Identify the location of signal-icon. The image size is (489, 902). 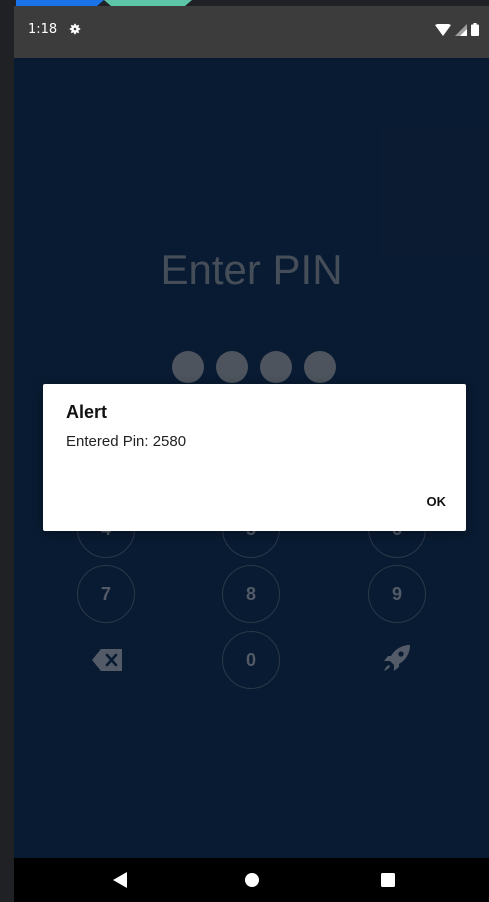
(461, 30).